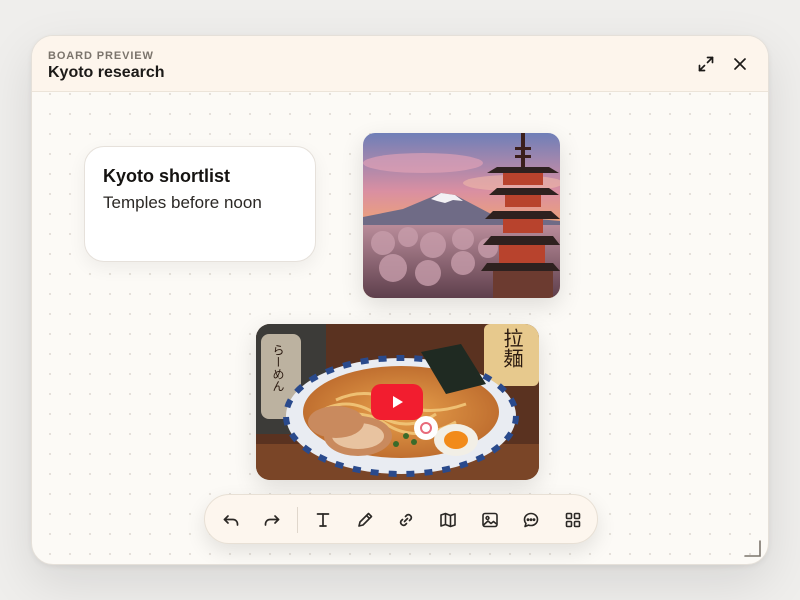  I want to click on text-tool-button, so click(323, 520).